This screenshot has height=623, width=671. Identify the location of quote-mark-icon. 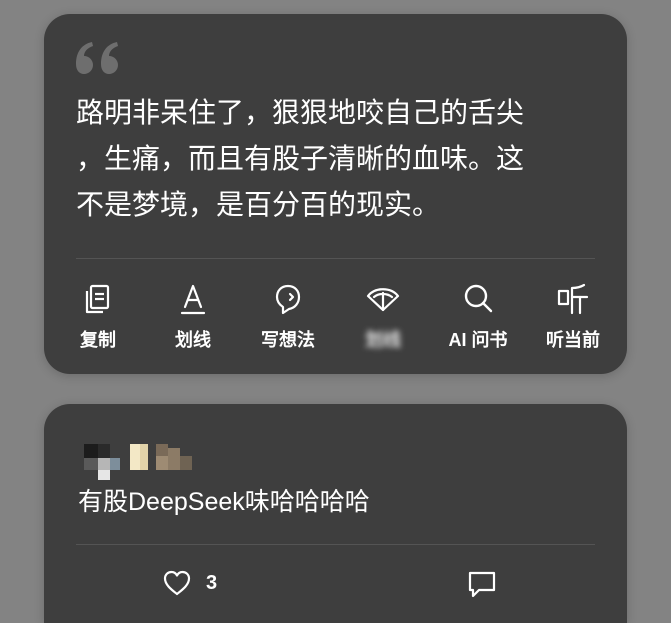
(97, 58).